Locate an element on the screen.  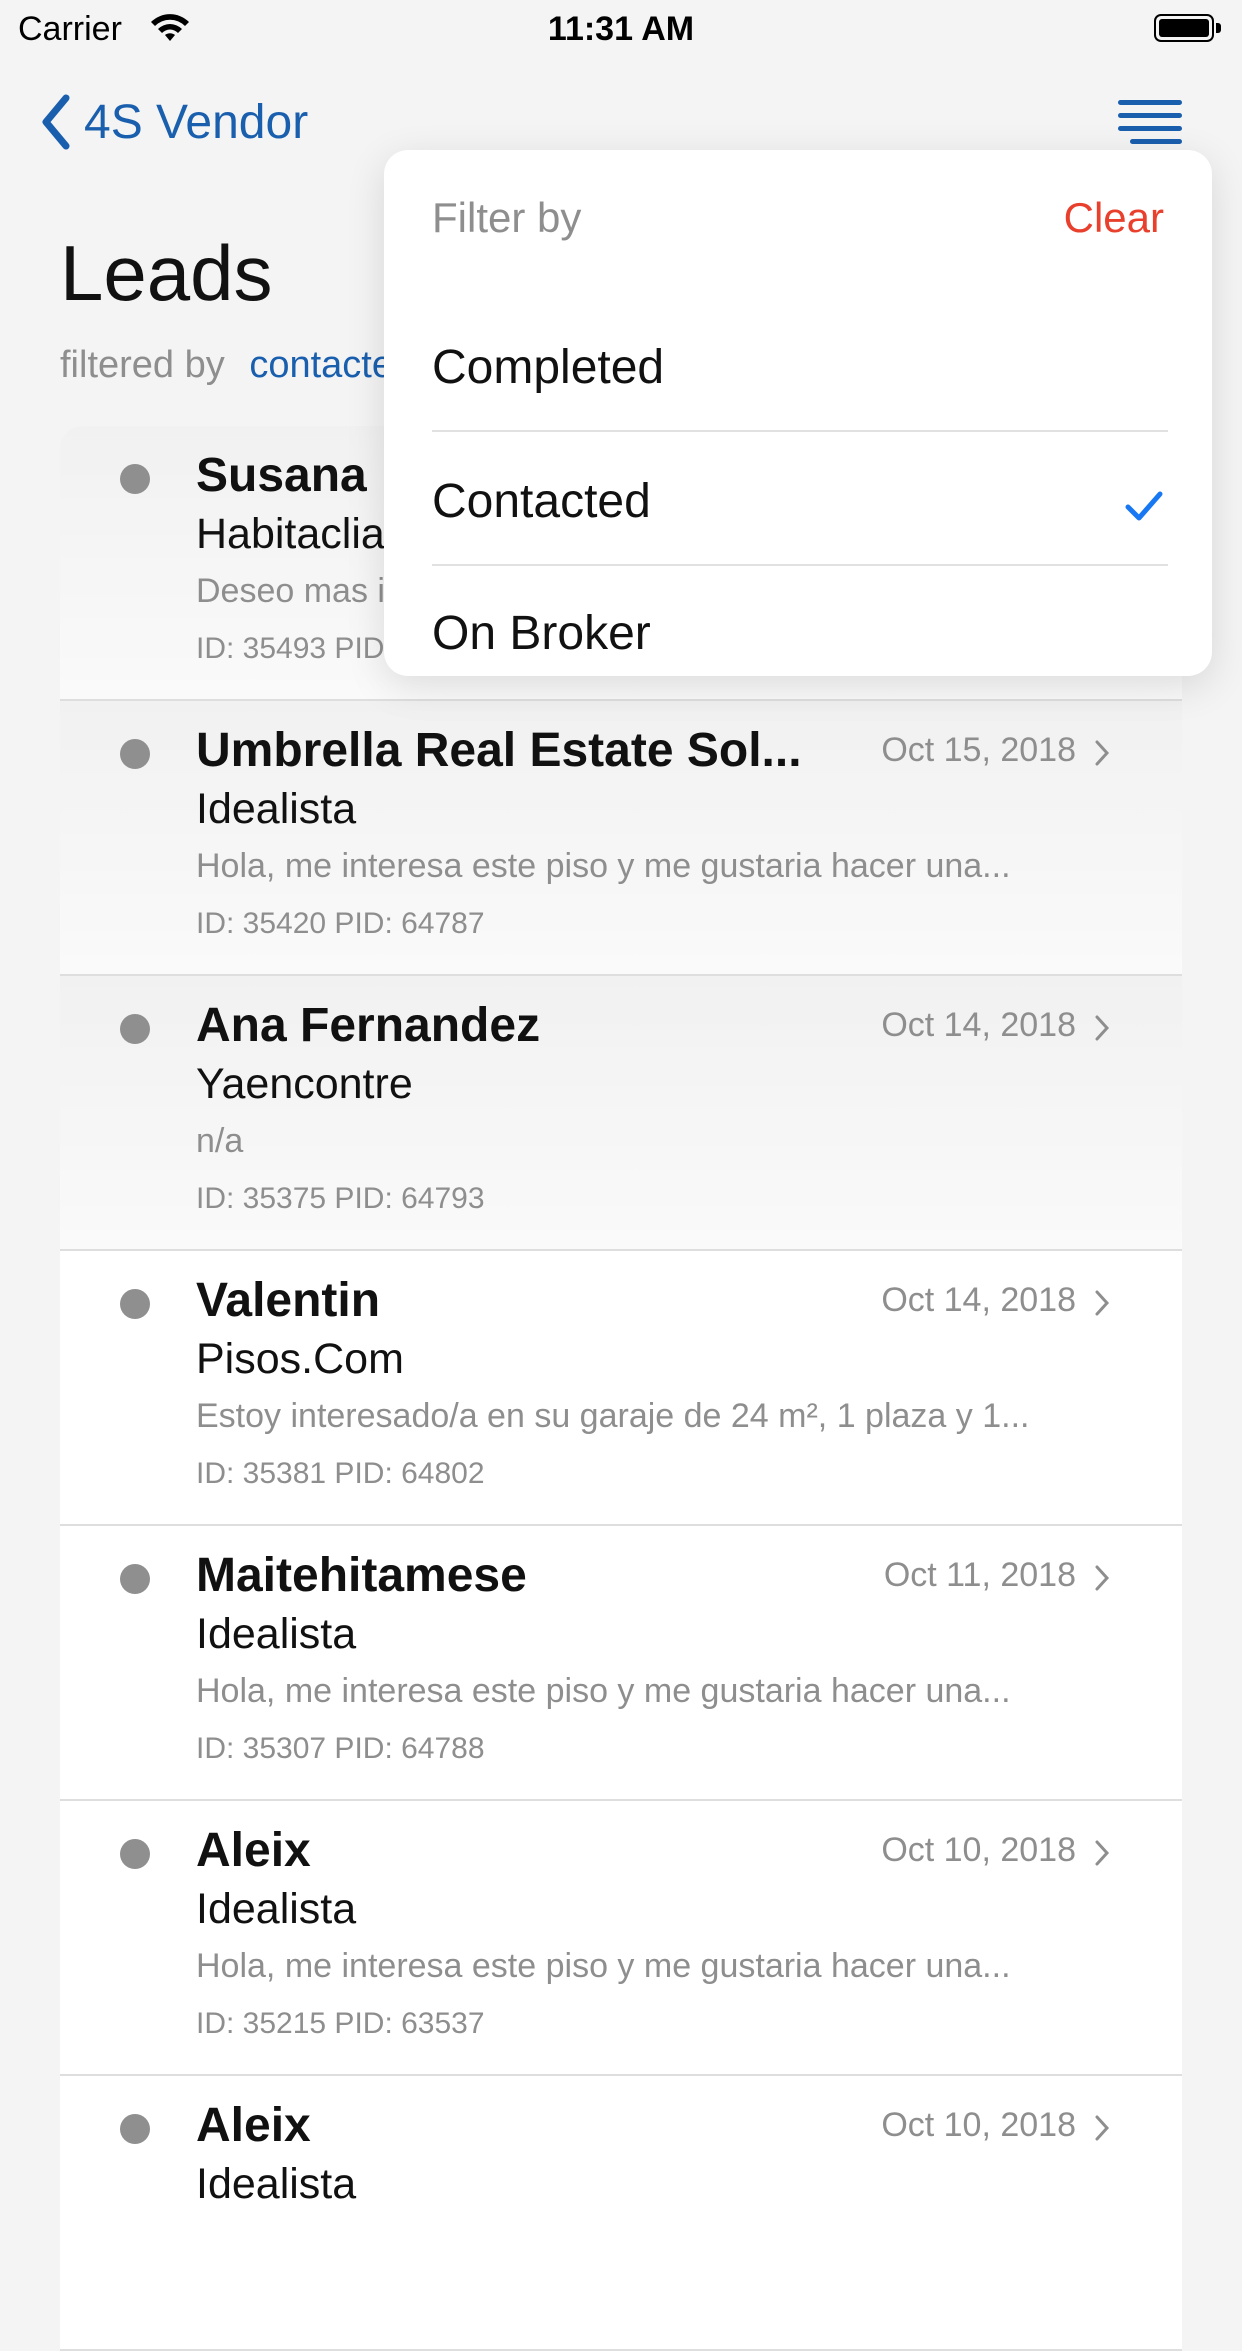
lead-ids: ID: 35215 PID: 63537 is located at coordinates (340, 2023).